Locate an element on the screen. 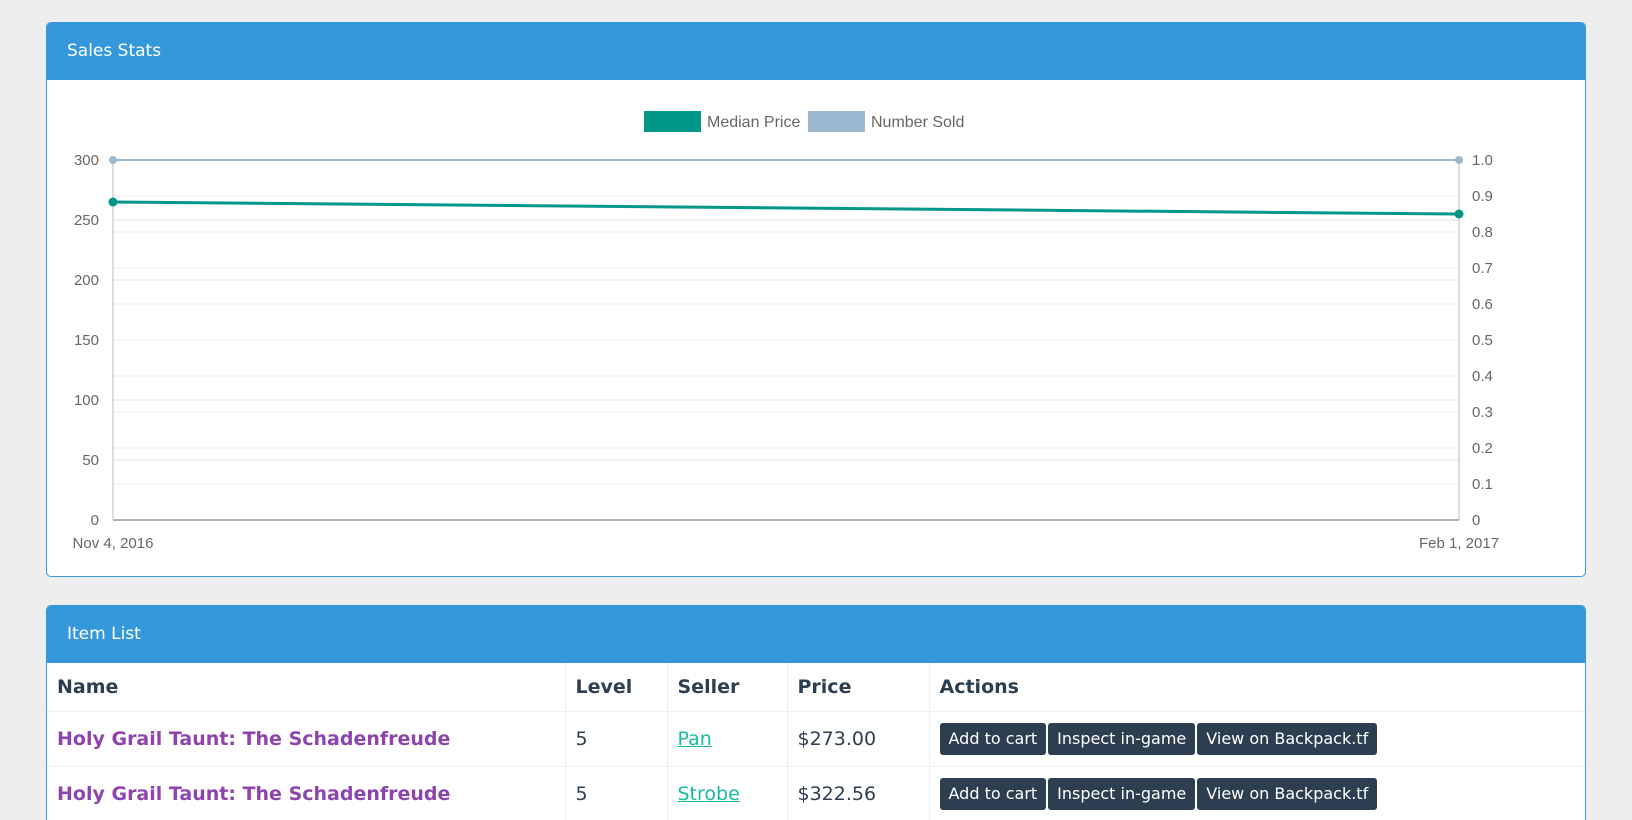  item-price: $273.00 is located at coordinates (858, 739).